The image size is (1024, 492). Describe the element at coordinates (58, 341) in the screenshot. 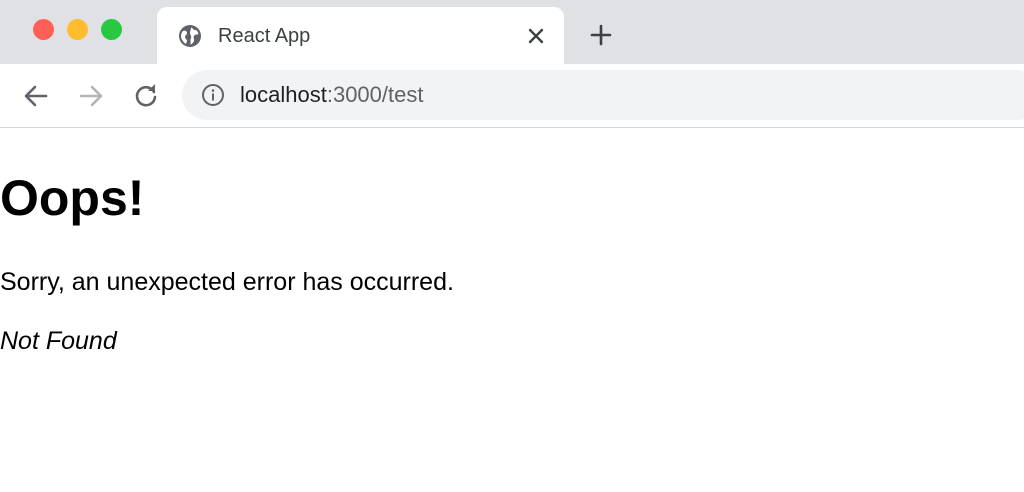

I see `error-status-text: Not Found` at that location.